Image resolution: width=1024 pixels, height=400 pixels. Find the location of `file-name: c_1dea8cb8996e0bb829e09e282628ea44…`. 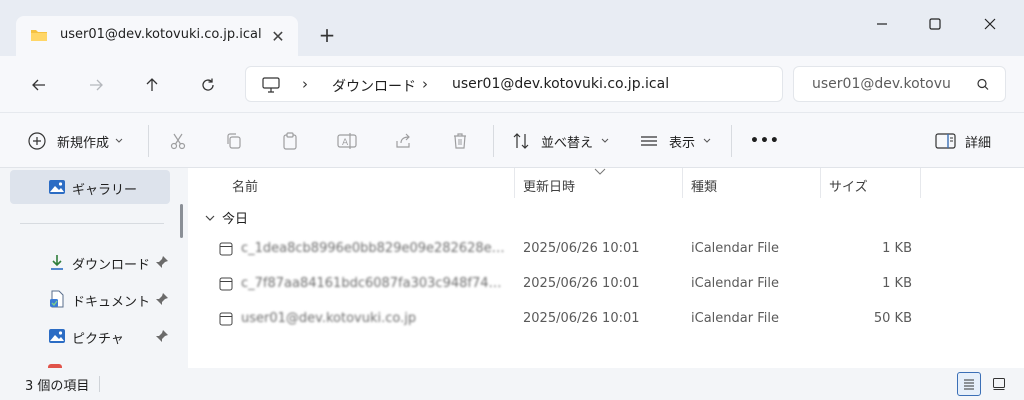

file-name: c_1dea8cb8996e0bb829e09e282628ea44… is located at coordinates (373, 248).